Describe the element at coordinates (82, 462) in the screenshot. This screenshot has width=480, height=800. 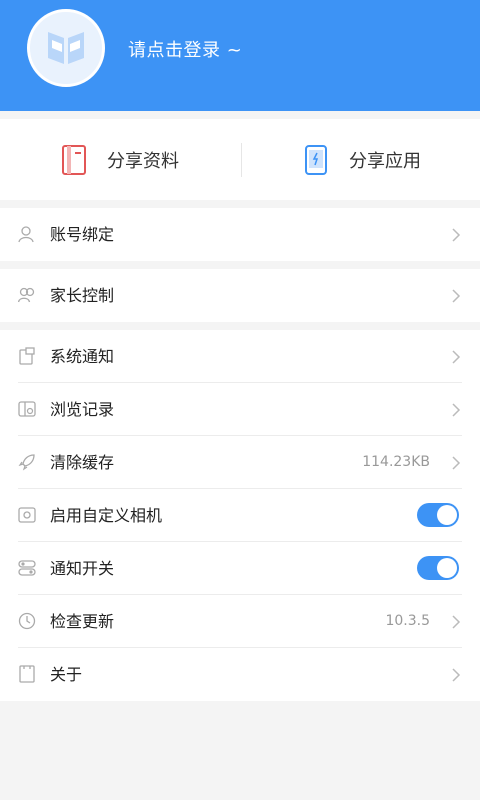
I see `row-label: 清除缓存` at that location.